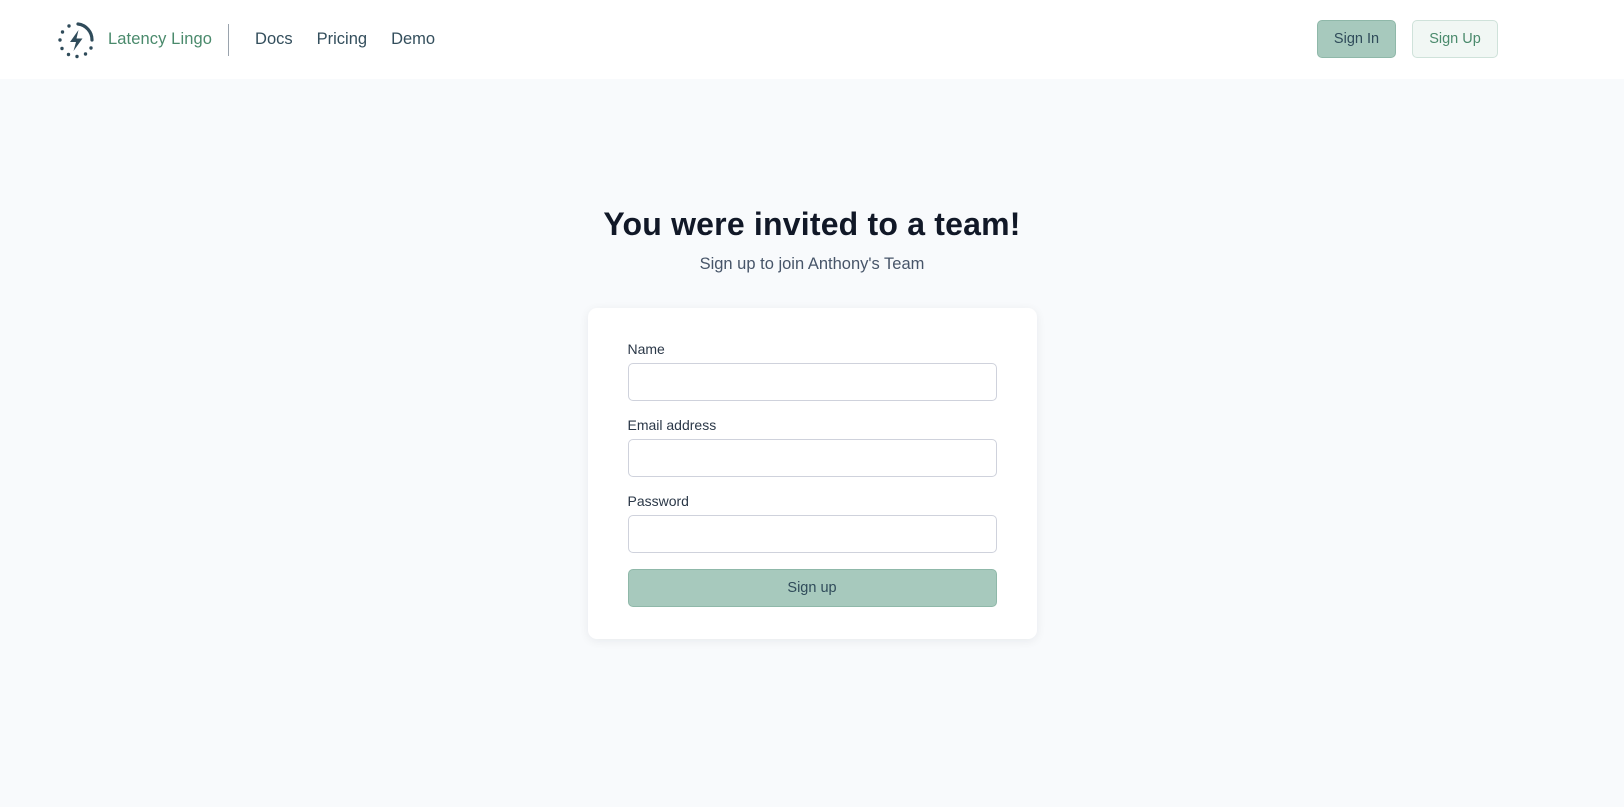 The image size is (1624, 807). I want to click on page-subtitle: Sign up to join Anthony's Team, so click(812, 264).